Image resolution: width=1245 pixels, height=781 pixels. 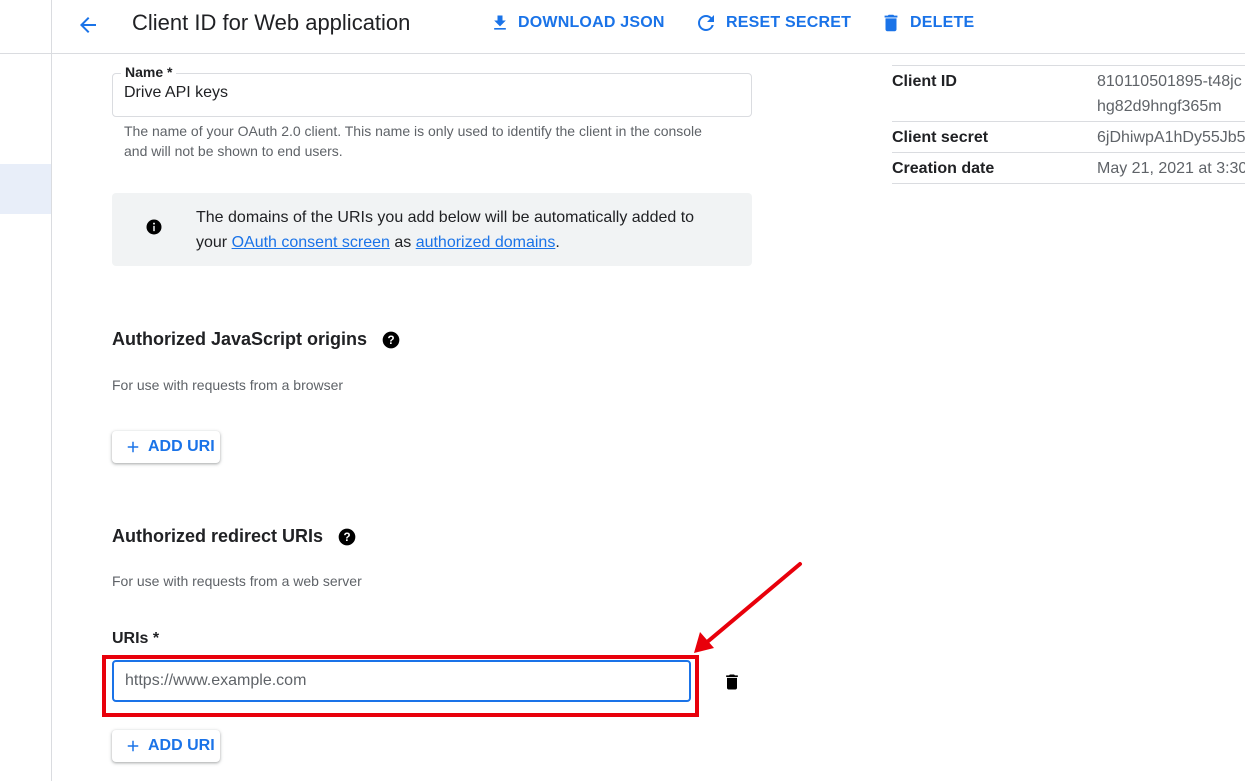 What do you see at coordinates (924, 81) in the screenshot?
I see `client-id-label: Client ID` at bounding box center [924, 81].